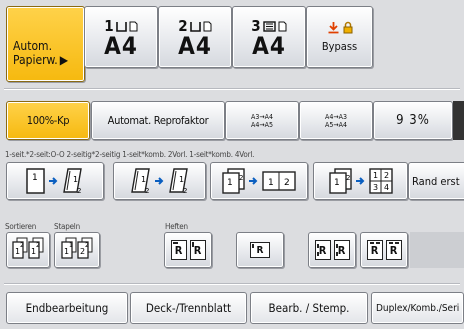 Image resolution: width=464 pixels, height=329 pixels. What do you see at coordinates (386, 187) in the screenshot?
I see `svg-text: 4` at bounding box center [386, 187].